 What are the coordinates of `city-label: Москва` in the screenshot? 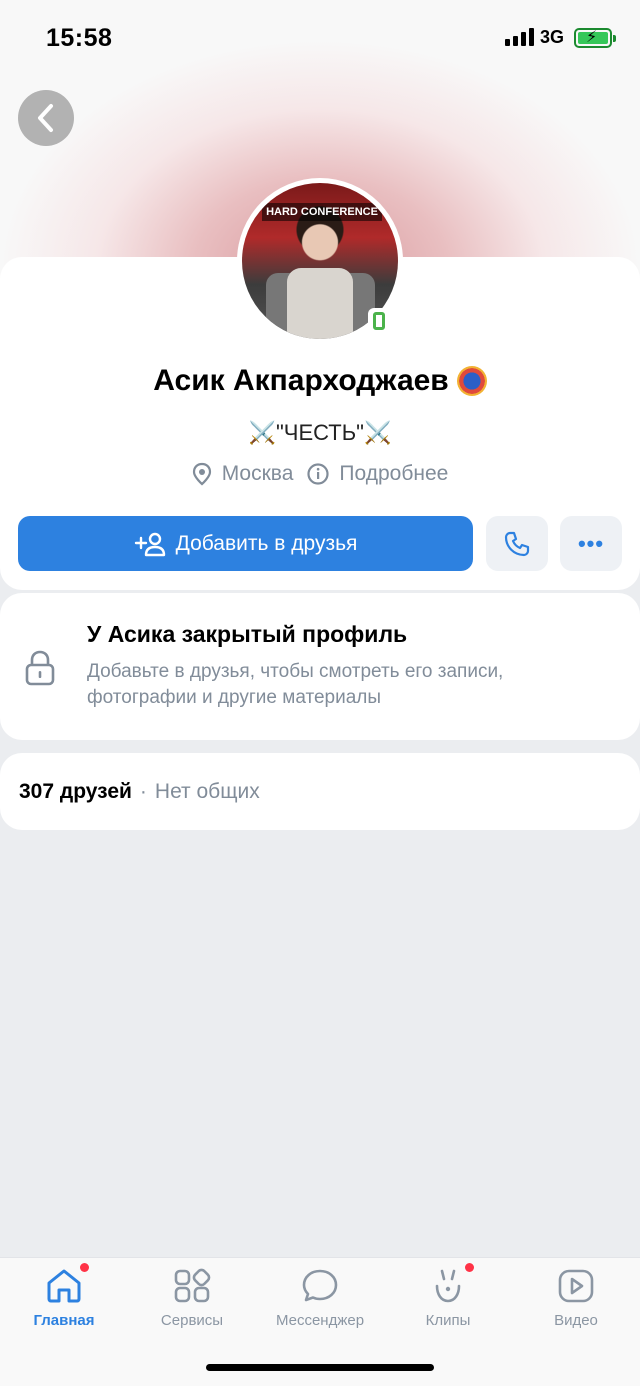 It's located at (257, 473).